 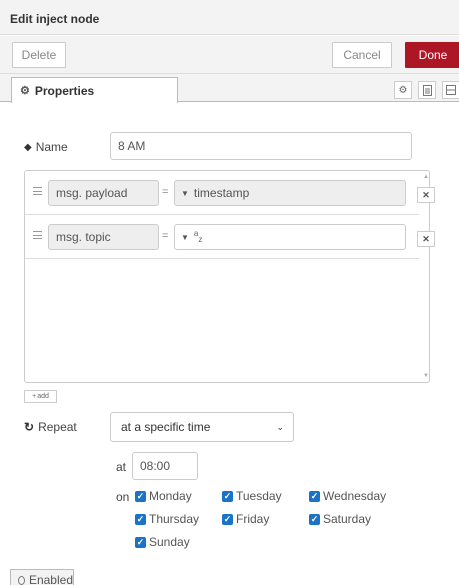 I want to click on day-checkbox-monday: ✓ Monday, so click(x=163, y=496).